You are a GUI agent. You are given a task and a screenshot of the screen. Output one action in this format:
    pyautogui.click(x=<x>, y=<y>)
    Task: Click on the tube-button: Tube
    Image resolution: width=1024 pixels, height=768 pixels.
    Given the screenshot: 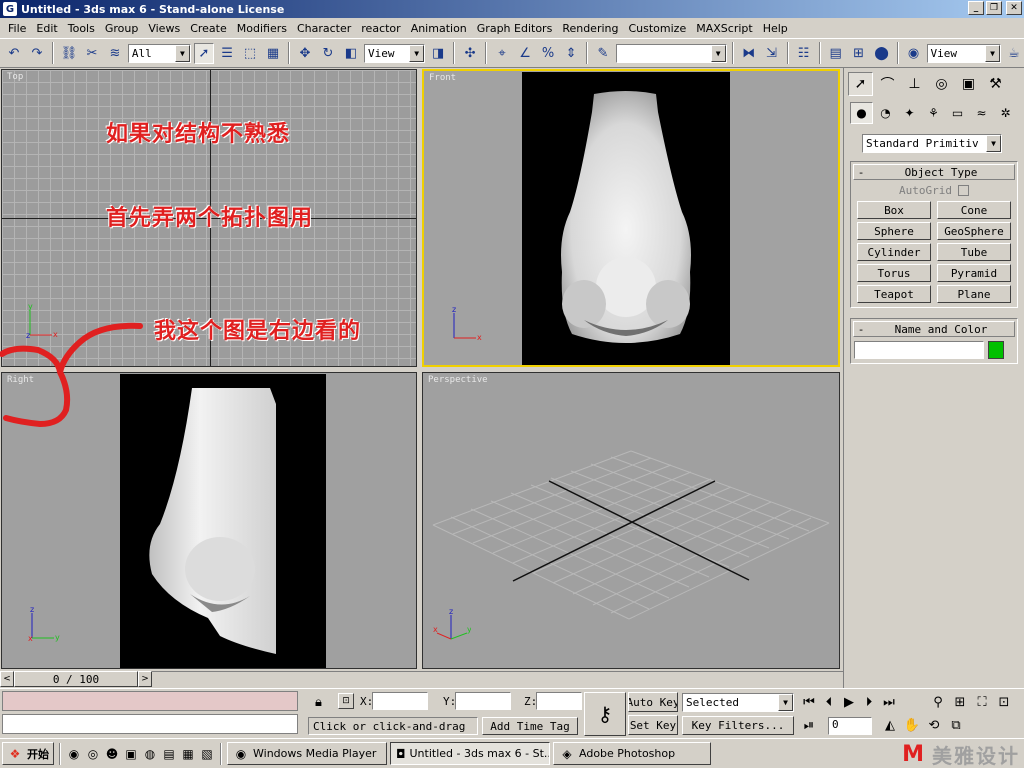 What is the action you would take?
    pyautogui.click(x=974, y=252)
    